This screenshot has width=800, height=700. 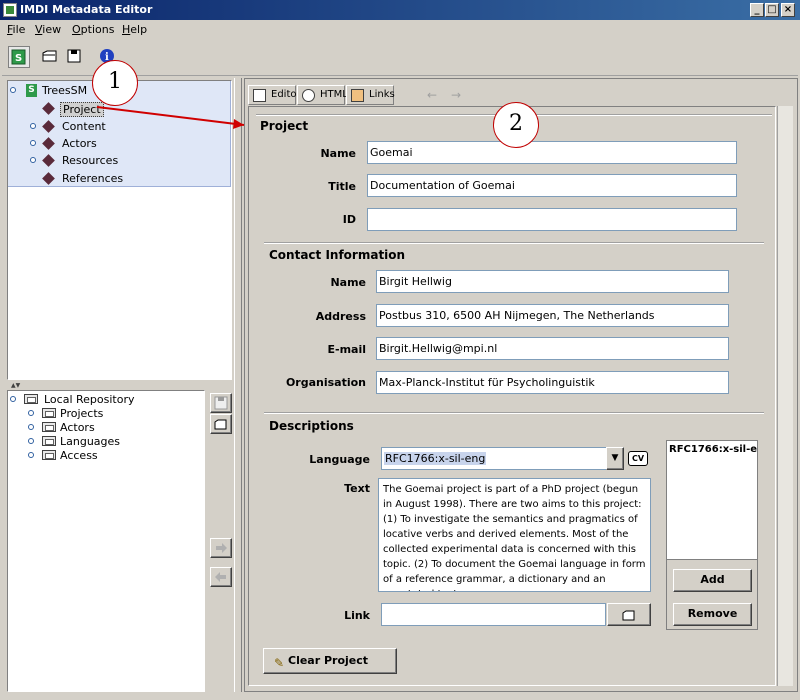 What do you see at coordinates (82, 413) in the screenshot?
I see `repo-item-label: Projects` at bounding box center [82, 413].